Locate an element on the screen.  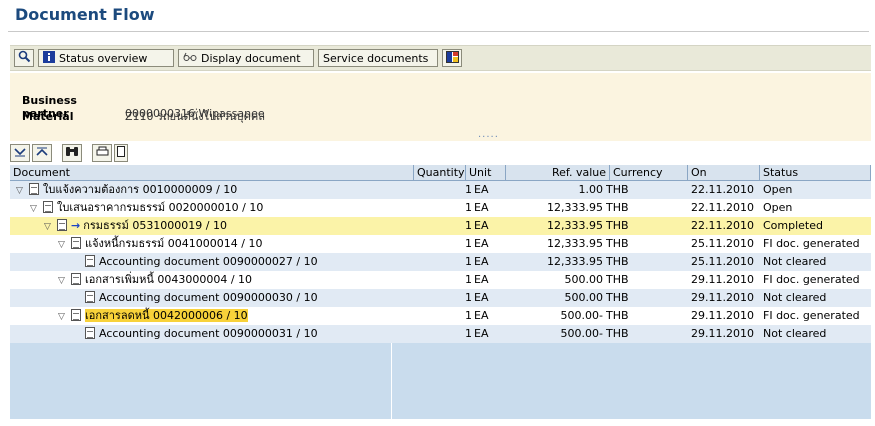
find-binoculars-button is located at coordinates (72, 153).